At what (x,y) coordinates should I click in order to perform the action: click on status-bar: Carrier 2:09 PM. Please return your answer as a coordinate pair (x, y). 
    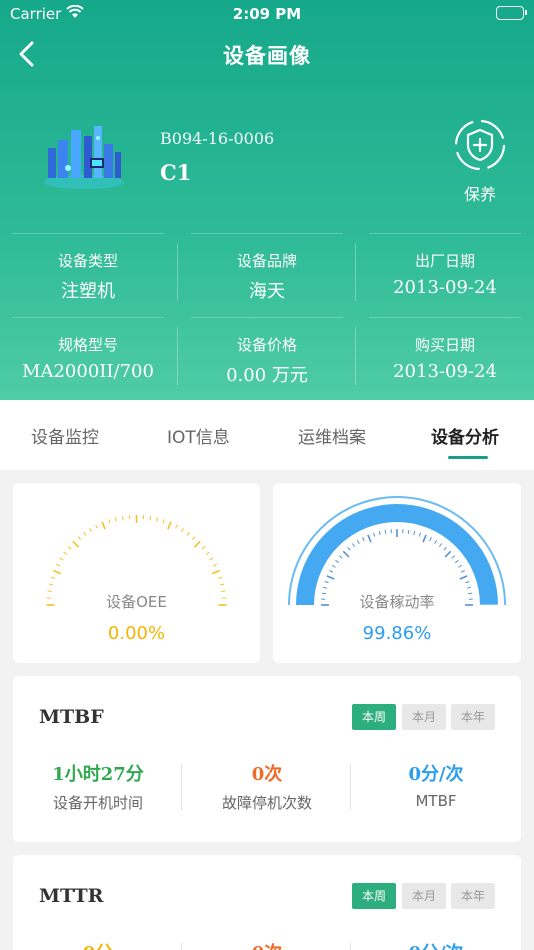
    Looking at the image, I should click on (267, 14).